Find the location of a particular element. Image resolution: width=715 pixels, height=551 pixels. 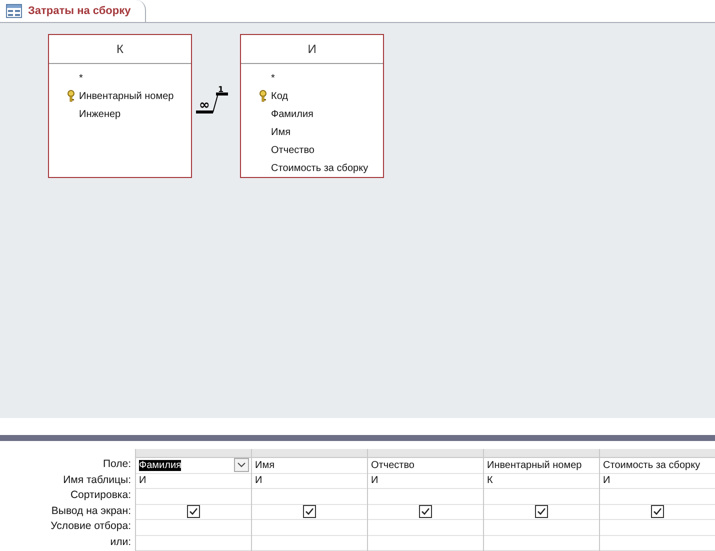

field-name: Инвентарный номер is located at coordinates (126, 96).